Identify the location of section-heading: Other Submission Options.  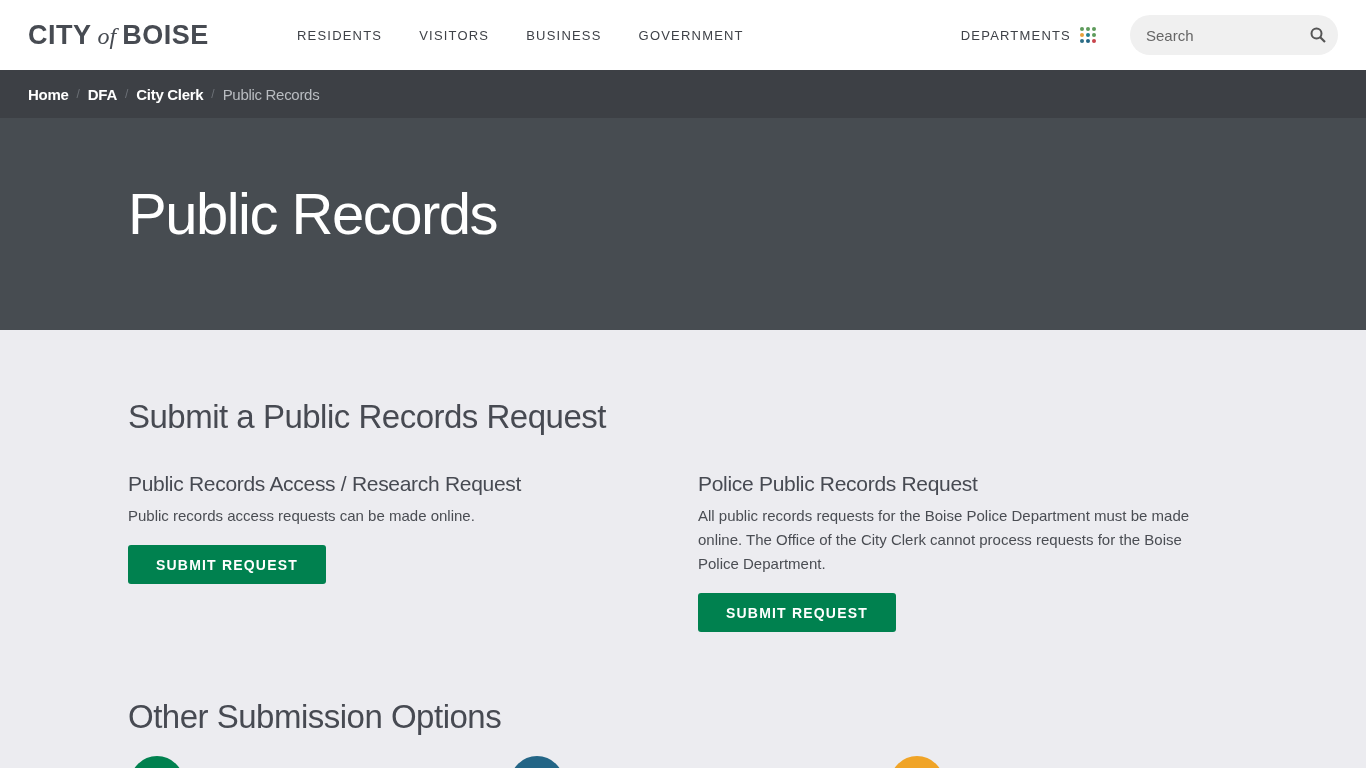
(315, 717).